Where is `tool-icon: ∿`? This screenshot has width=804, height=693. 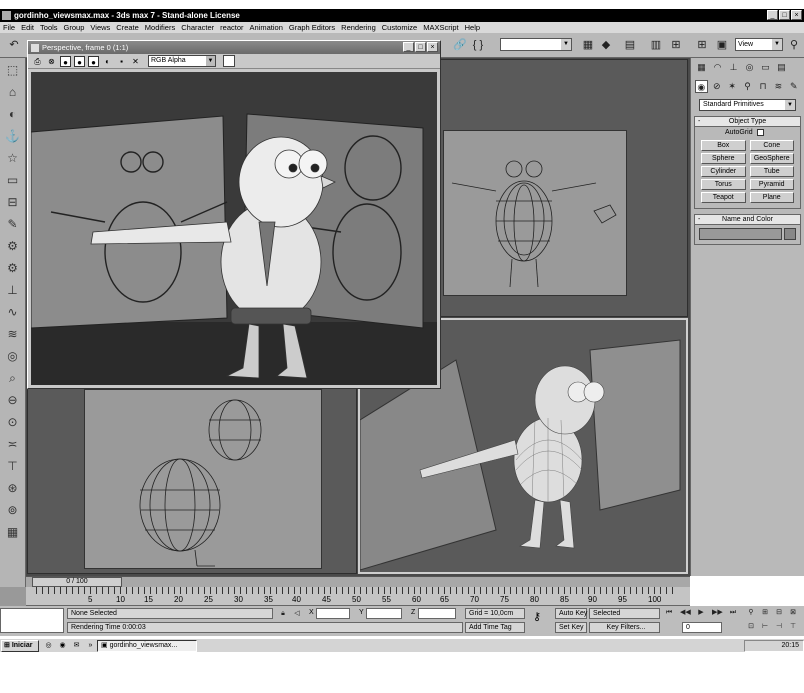 tool-icon: ∿ is located at coordinates (13, 312).